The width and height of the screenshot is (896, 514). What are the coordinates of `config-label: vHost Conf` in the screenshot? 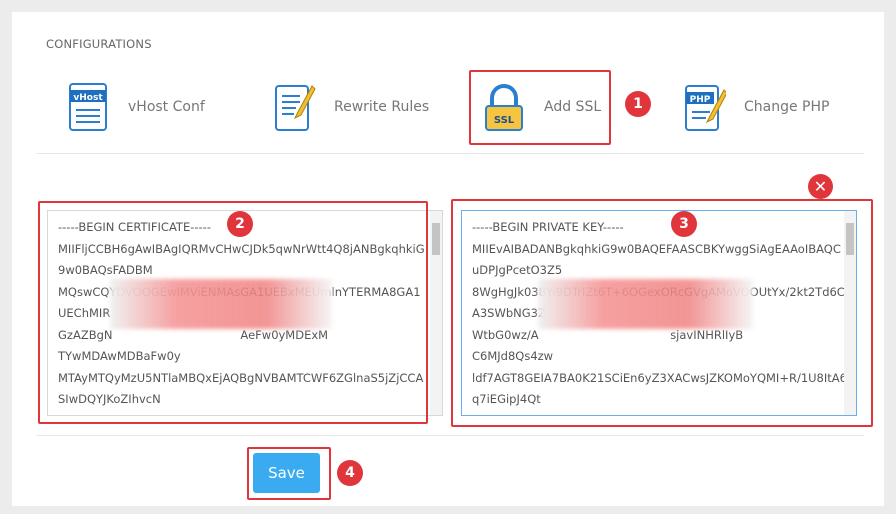 It's located at (166, 107).